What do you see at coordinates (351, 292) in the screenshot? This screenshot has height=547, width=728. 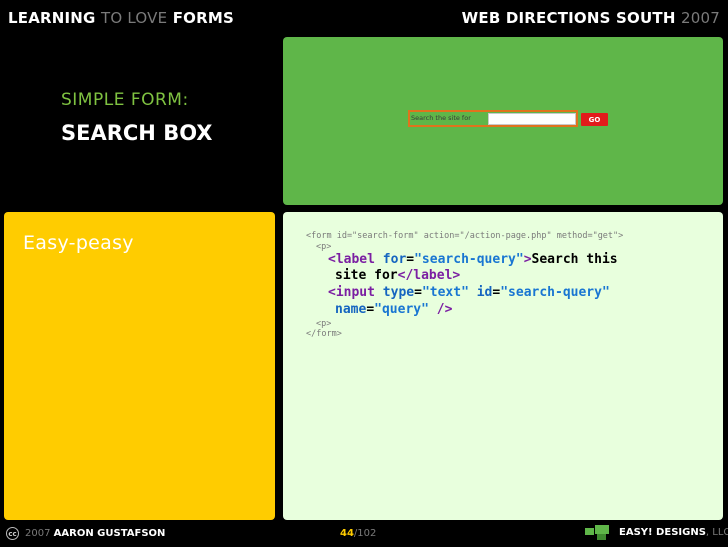 I see `code-input-tag: <input` at bounding box center [351, 292].